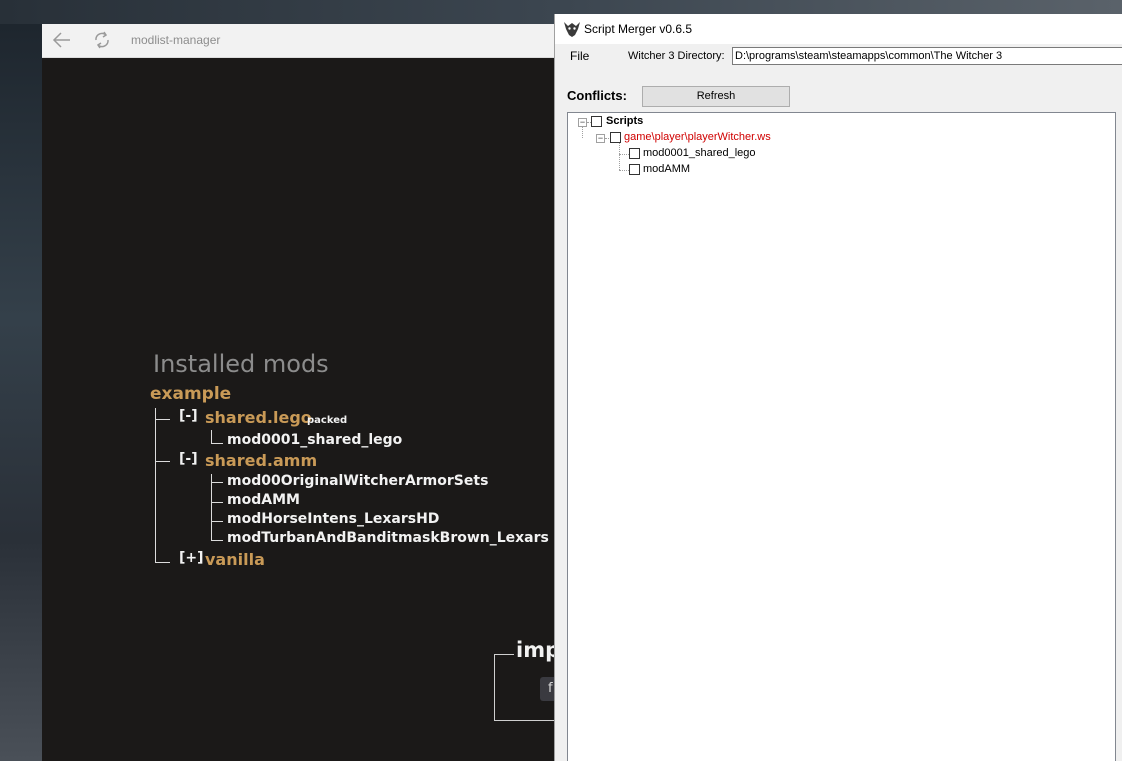 This screenshot has height=761, width=1122. What do you see at coordinates (327, 420) in the screenshot?
I see `packed-badge: packed` at bounding box center [327, 420].